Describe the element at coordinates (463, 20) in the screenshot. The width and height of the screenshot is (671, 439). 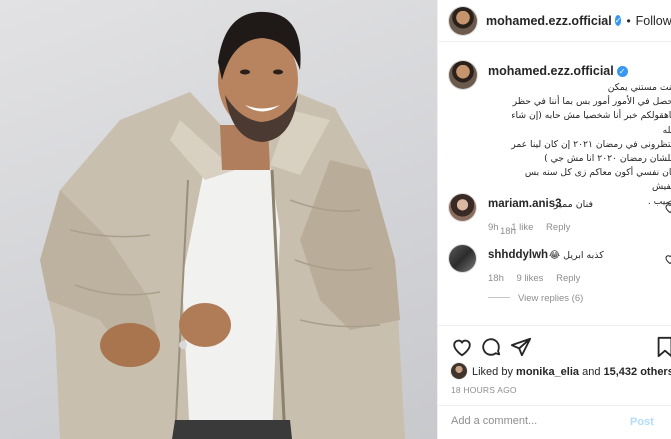
I see `author-avatar` at that location.